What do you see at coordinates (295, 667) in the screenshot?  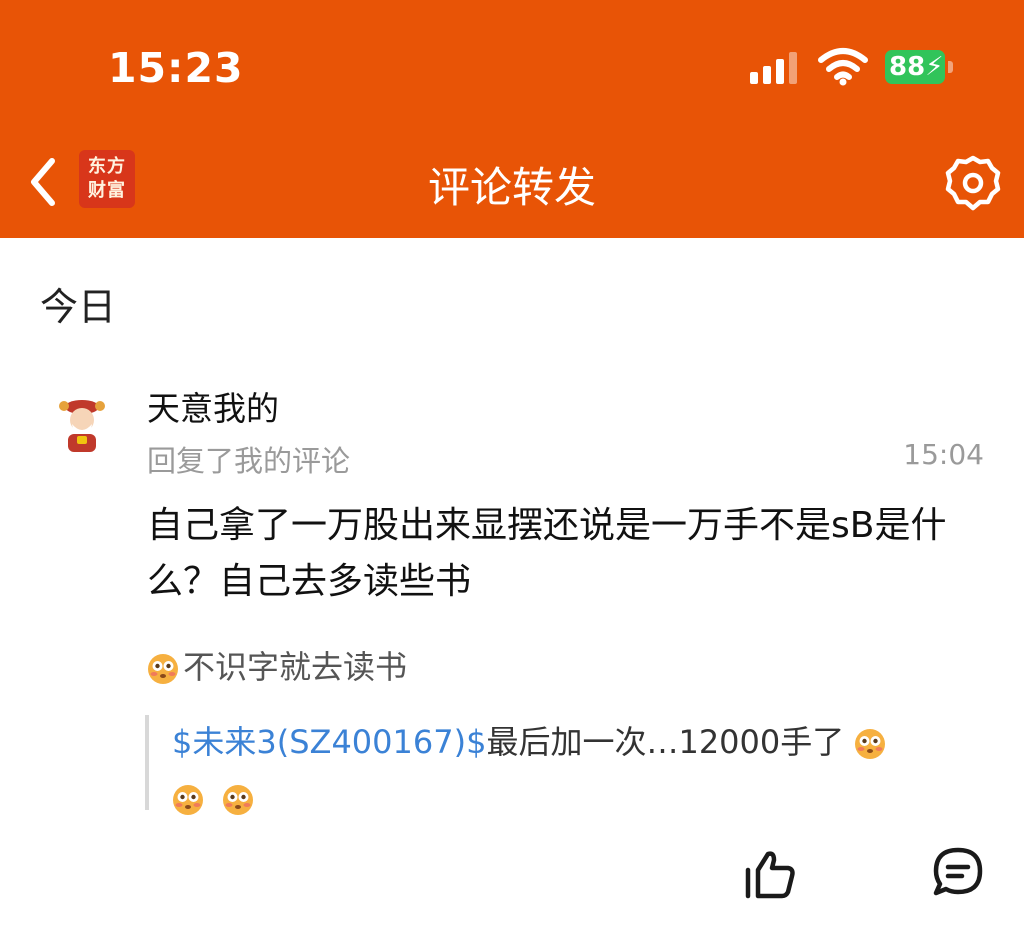 I see `original-comment-text: 不识字就去读书` at bounding box center [295, 667].